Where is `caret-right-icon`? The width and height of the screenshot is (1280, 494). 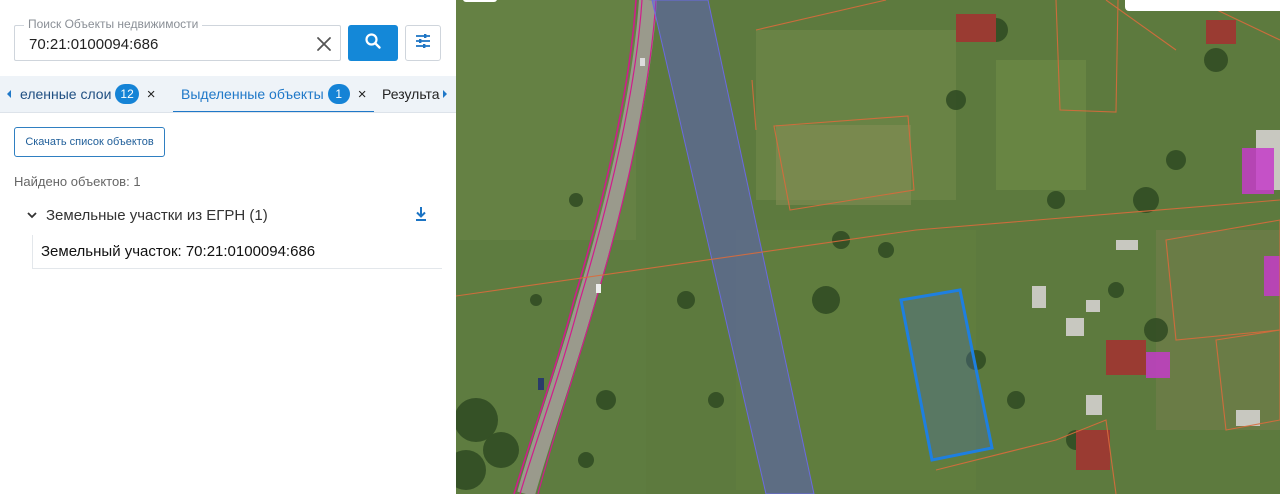 caret-right-icon is located at coordinates (445, 94).